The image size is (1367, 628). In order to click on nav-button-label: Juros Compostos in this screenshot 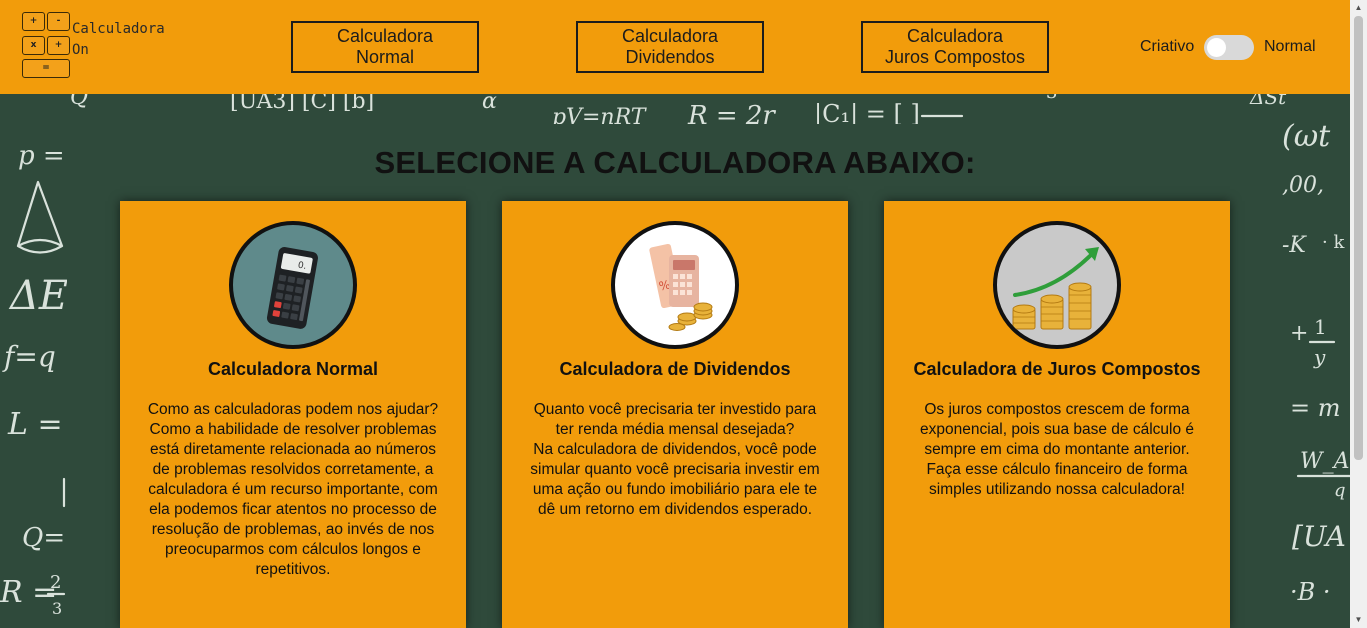, I will do `click(955, 57)`.